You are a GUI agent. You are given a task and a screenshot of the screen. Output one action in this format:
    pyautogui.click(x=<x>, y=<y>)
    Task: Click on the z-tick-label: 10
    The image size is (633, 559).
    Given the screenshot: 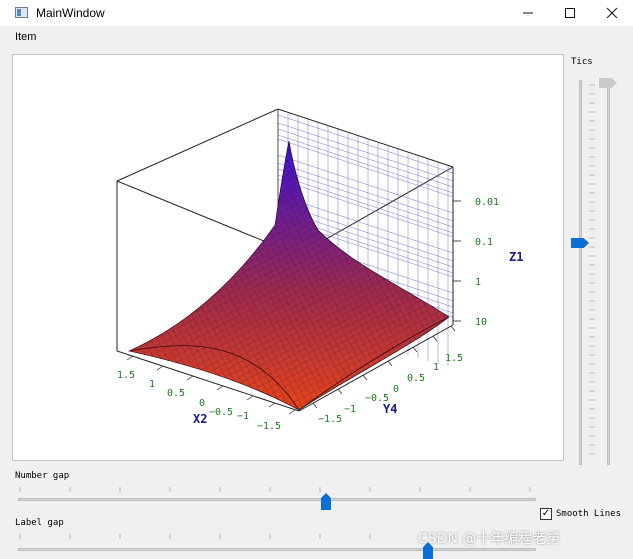 What is the action you would take?
    pyautogui.click(x=481, y=322)
    